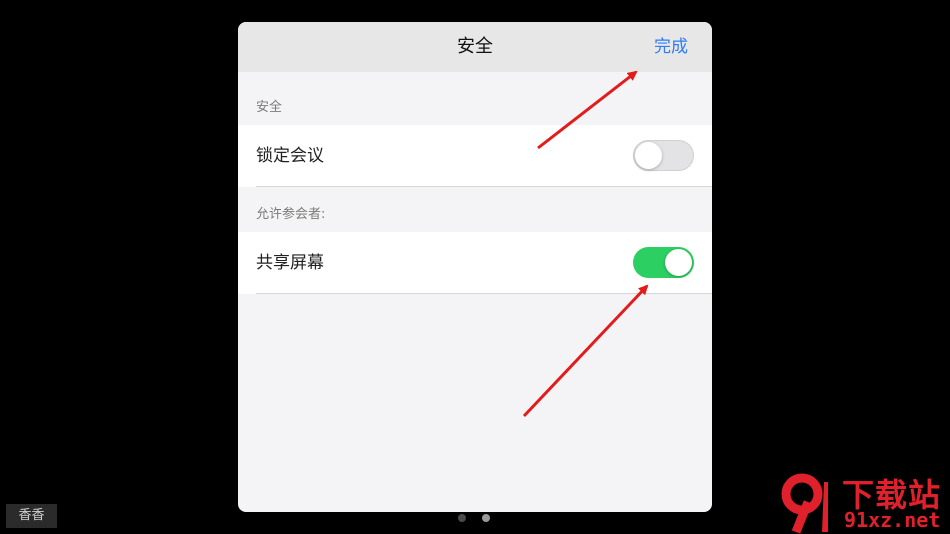  Describe the element at coordinates (290, 156) in the screenshot. I see `lock-meeting-label: 锁定会议` at that location.